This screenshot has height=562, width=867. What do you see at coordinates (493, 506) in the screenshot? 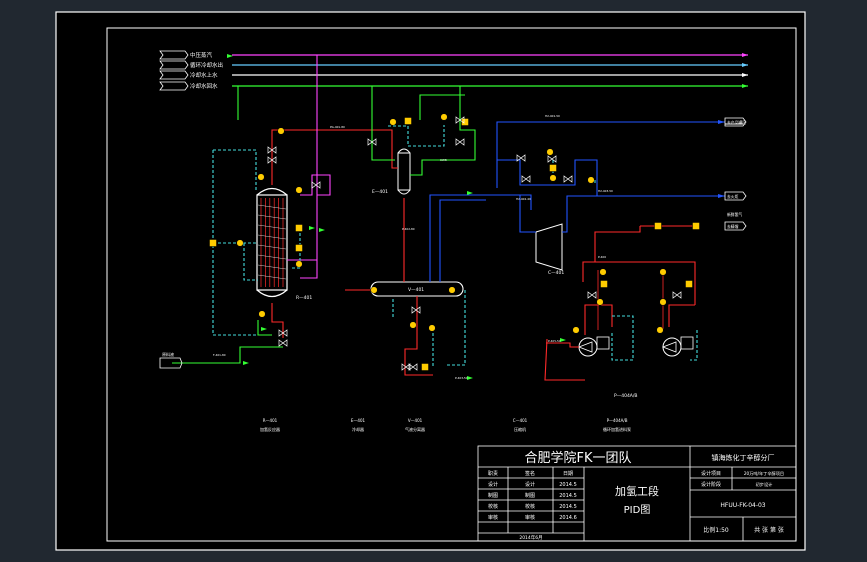
I see `title-row-role: 校核` at bounding box center [493, 506].